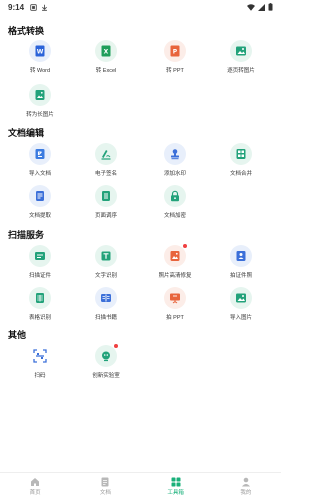 Image resolution: width=320 pixels, height=500 pixels. Describe the element at coordinates (35, 493) in the screenshot. I see `nav-label: 首页` at that location.